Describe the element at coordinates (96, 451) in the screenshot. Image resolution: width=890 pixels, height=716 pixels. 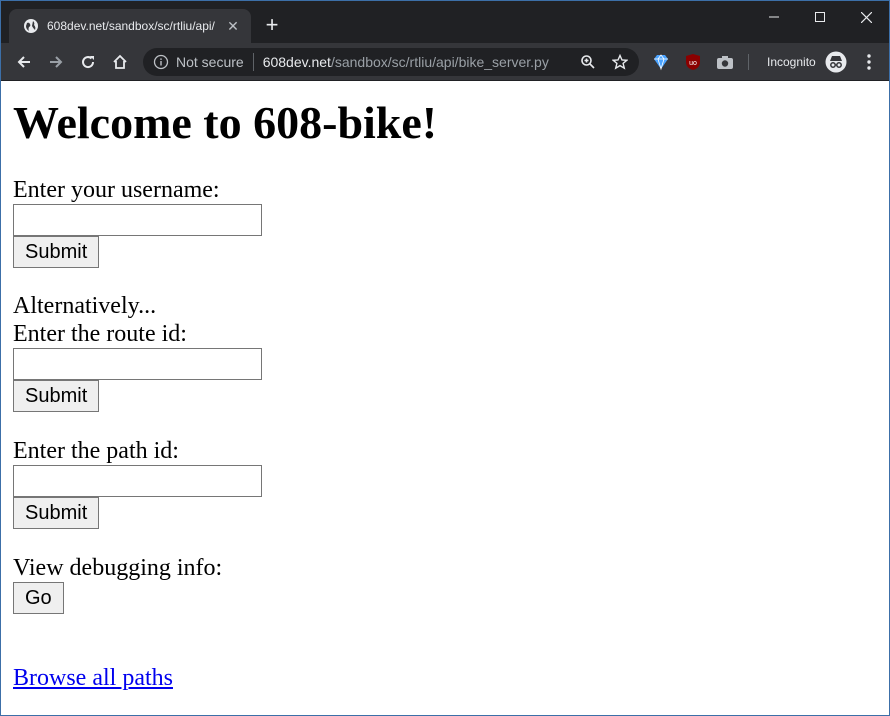
I see `path-label: Enter the path id:` at that location.